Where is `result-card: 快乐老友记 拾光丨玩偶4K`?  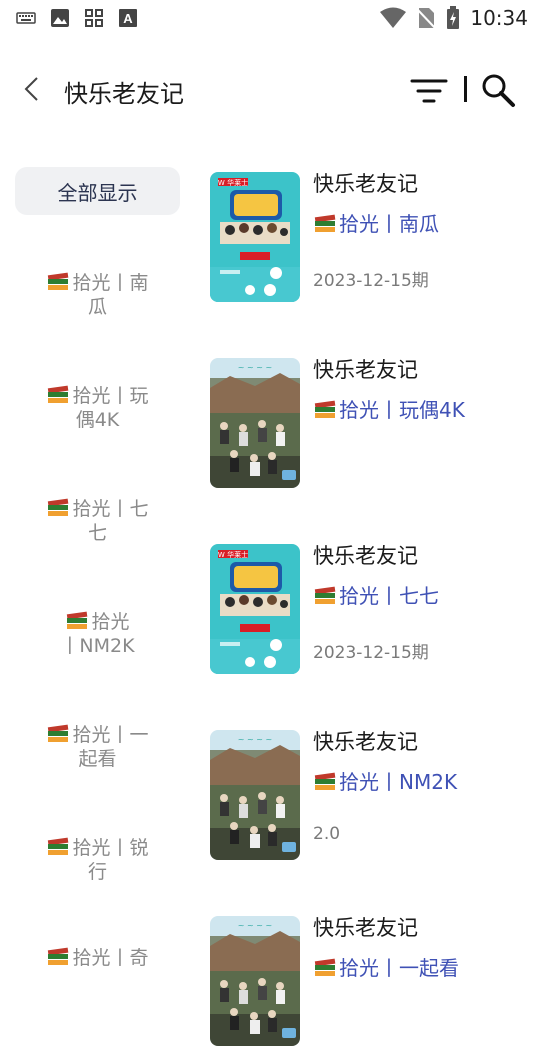
result-card: 快乐老友记 拾光丨玩偶4K is located at coordinates (370, 423).